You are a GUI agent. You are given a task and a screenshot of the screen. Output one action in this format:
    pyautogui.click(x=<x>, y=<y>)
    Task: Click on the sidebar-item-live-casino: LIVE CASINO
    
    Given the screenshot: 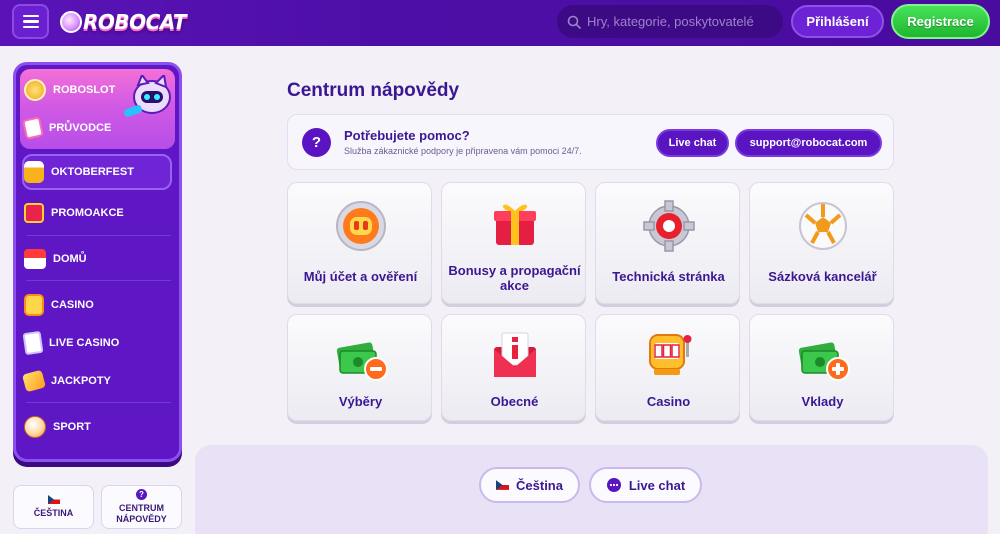 What is the action you would take?
    pyautogui.click(x=98, y=343)
    